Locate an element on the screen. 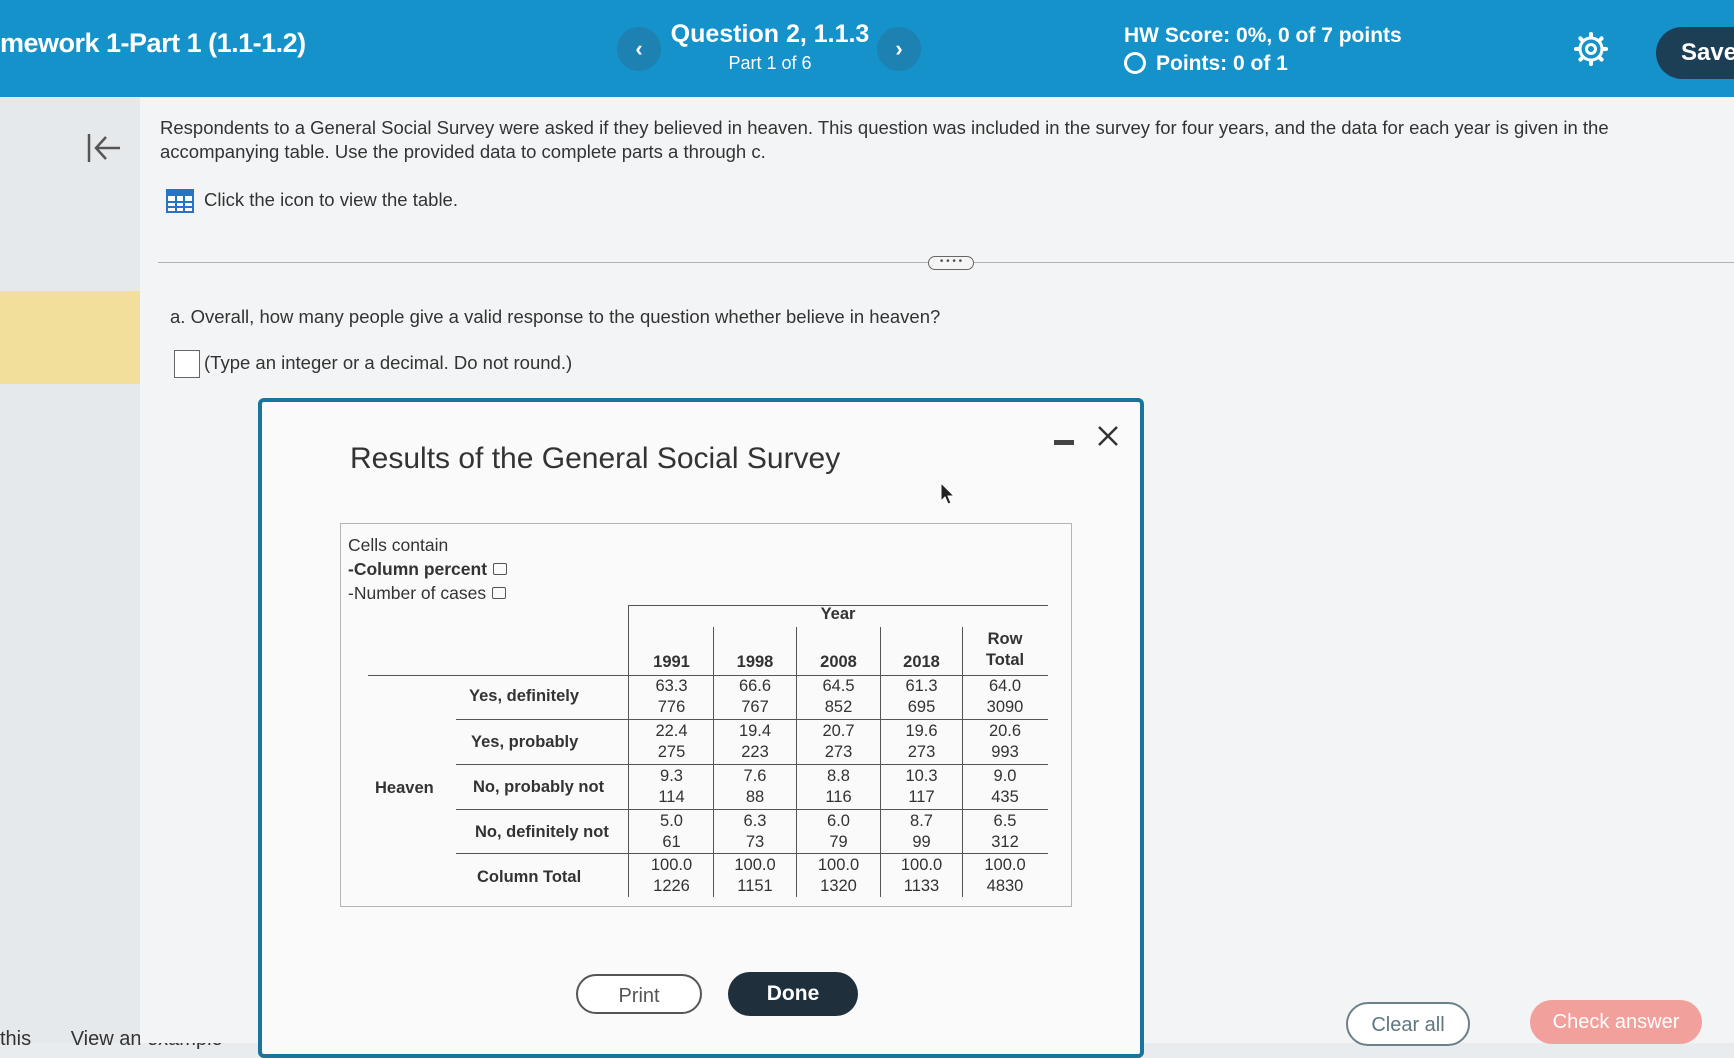 The image size is (1734, 1058). table-cell-percent: 20.6 is located at coordinates (1005, 731).